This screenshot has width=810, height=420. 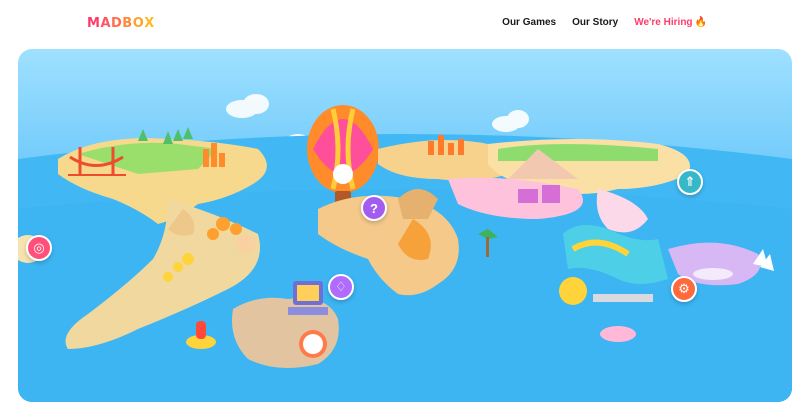 I want to click on rocket-marker: ⇑, so click(x=690, y=182).